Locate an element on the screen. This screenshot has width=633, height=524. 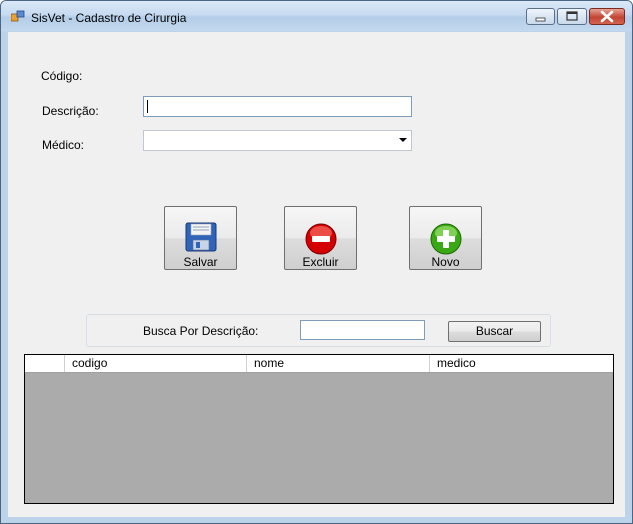
column-header-codigo: codigo is located at coordinates (156, 363).